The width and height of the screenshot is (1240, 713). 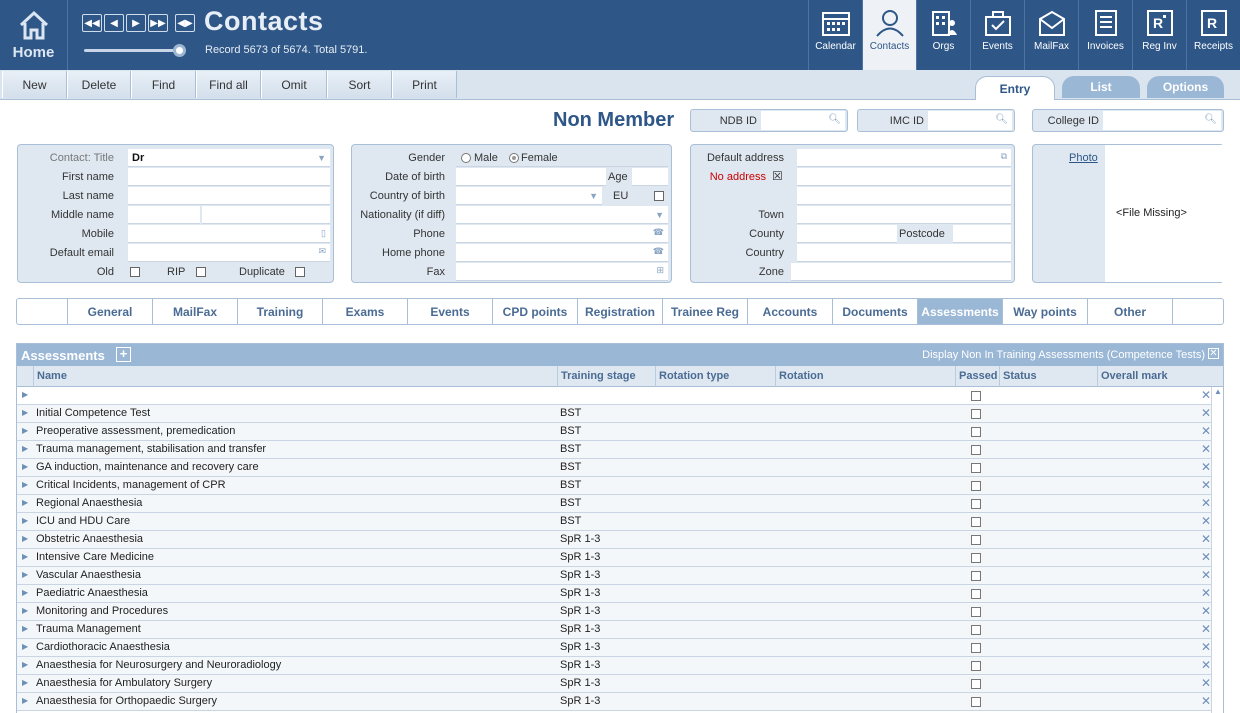 What do you see at coordinates (114, 23) in the screenshot?
I see `prev-record-button: ◀` at bounding box center [114, 23].